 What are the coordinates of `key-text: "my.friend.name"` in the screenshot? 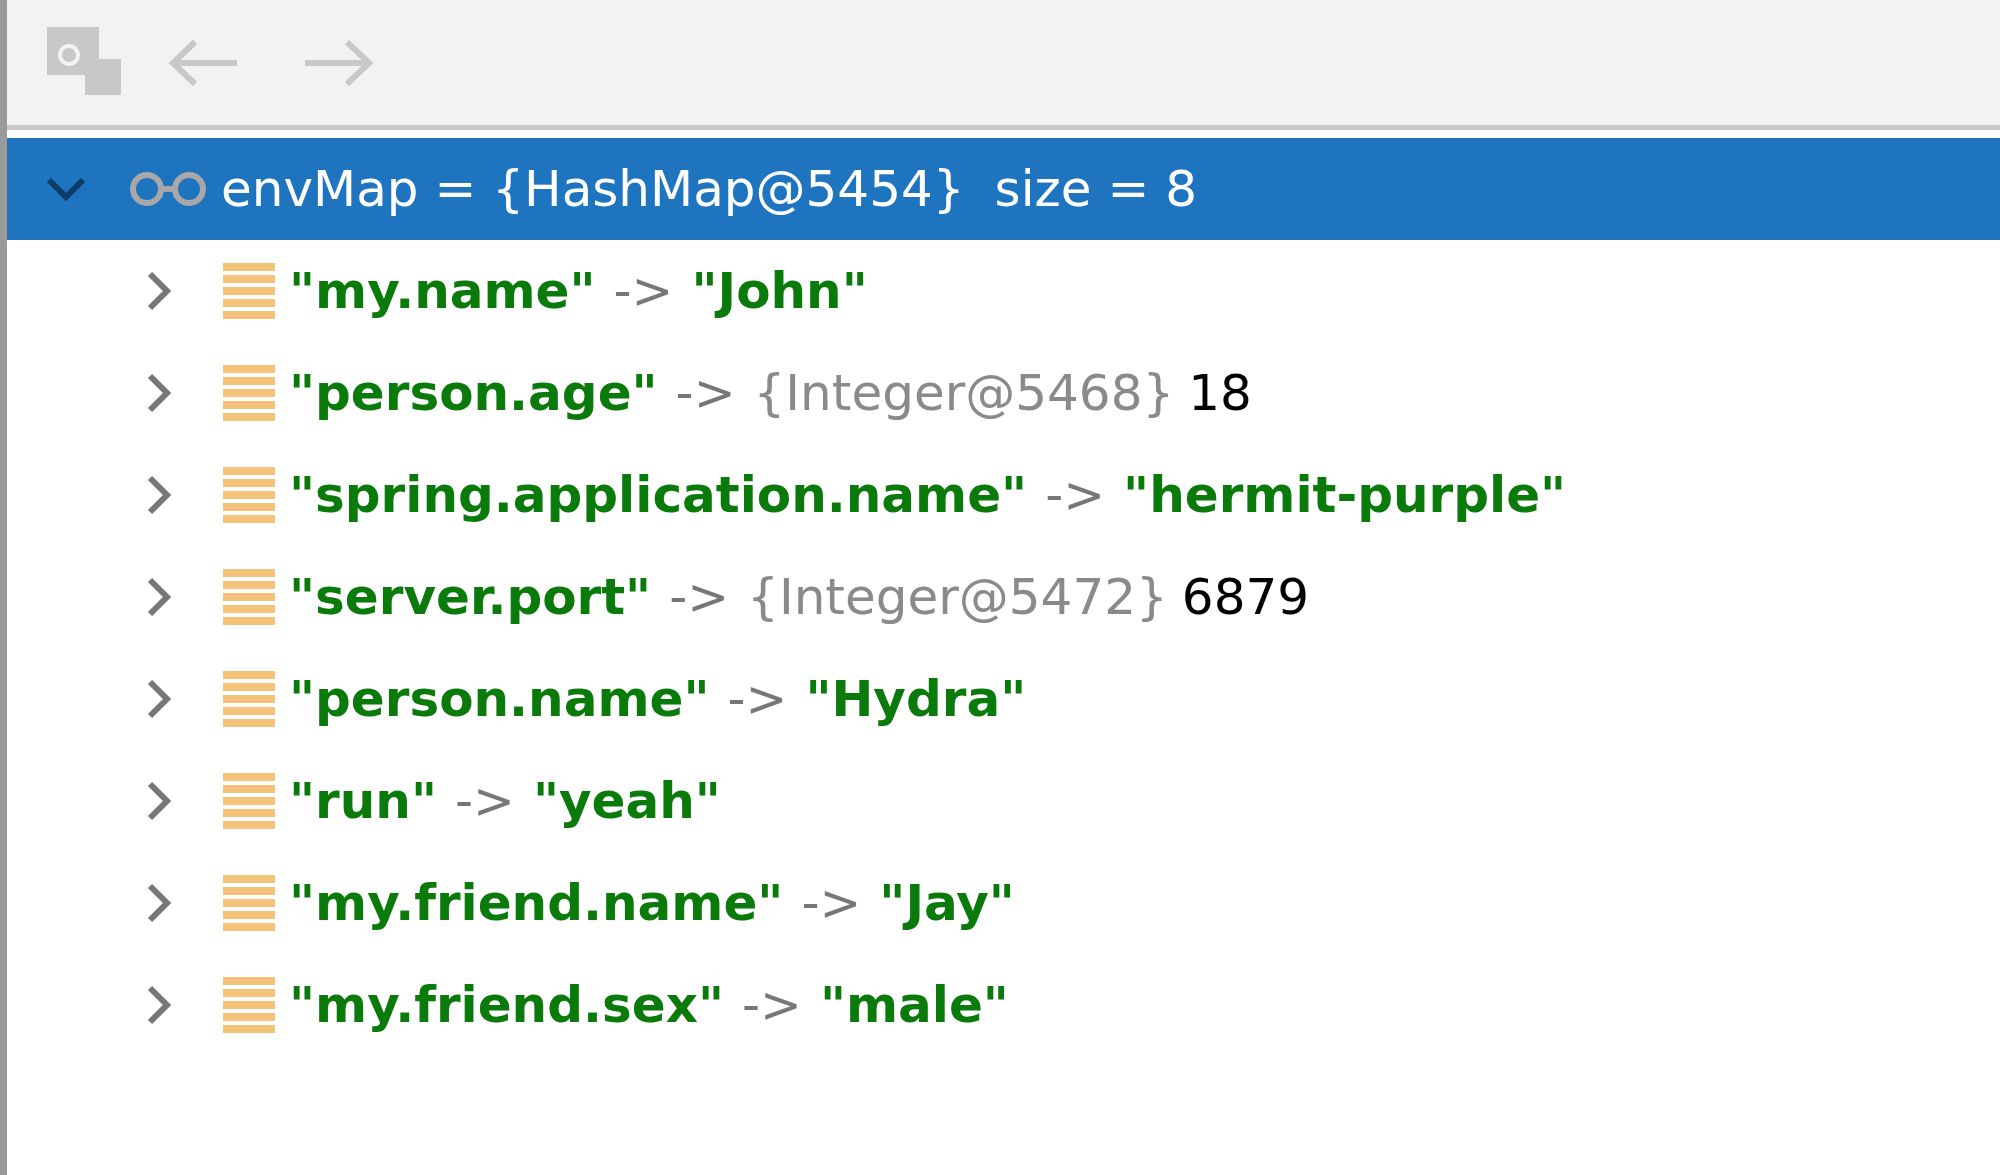 It's located at (536, 903).